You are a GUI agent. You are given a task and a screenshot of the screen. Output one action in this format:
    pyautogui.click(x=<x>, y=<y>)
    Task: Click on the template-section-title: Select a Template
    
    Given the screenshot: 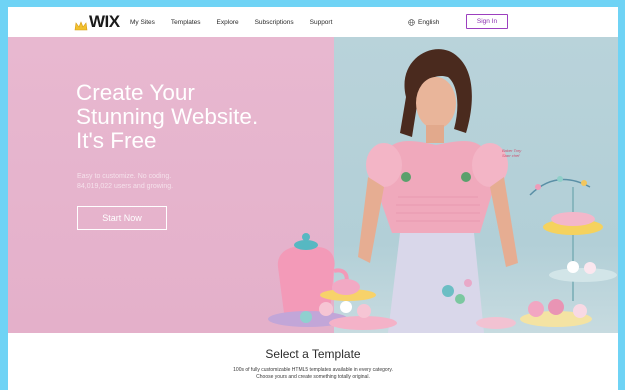 What is the action you would take?
    pyautogui.click(x=313, y=354)
    